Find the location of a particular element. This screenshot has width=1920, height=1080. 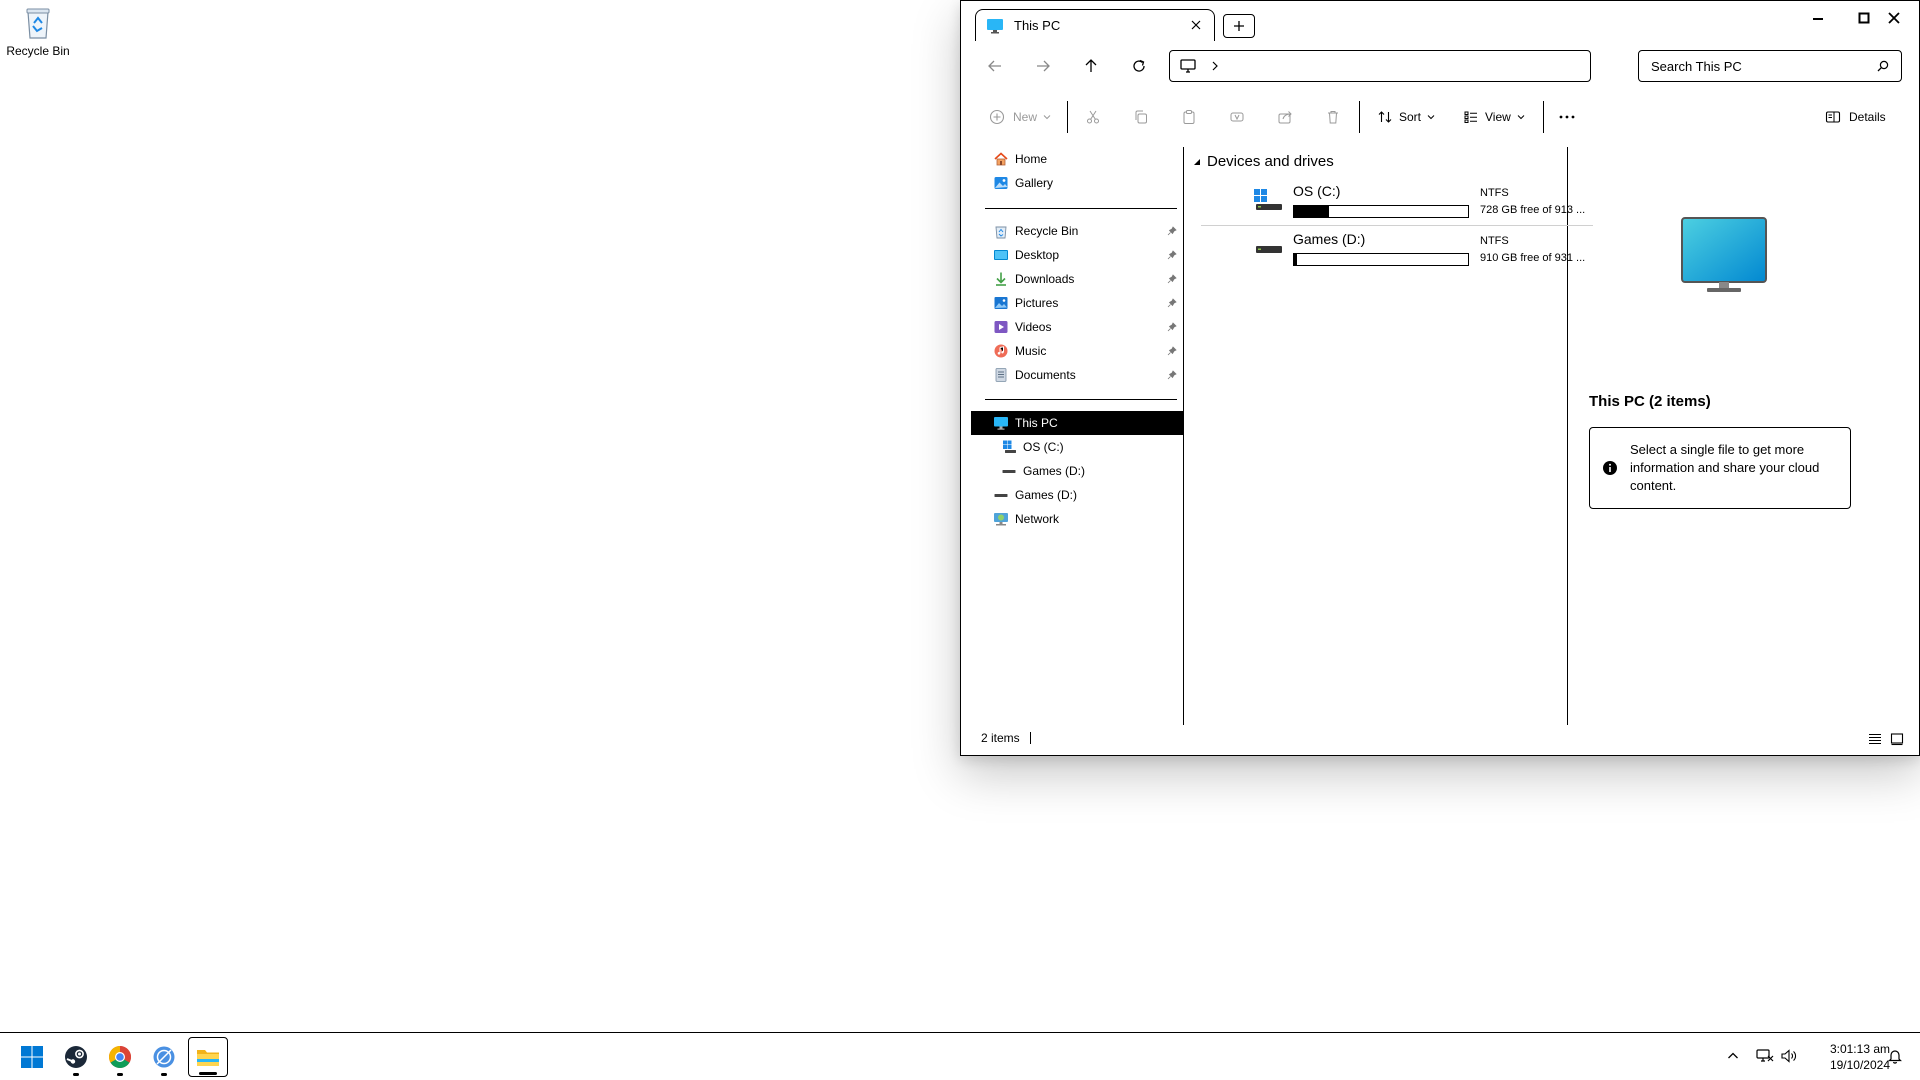

rename-button is located at coordinates (1237, 117).